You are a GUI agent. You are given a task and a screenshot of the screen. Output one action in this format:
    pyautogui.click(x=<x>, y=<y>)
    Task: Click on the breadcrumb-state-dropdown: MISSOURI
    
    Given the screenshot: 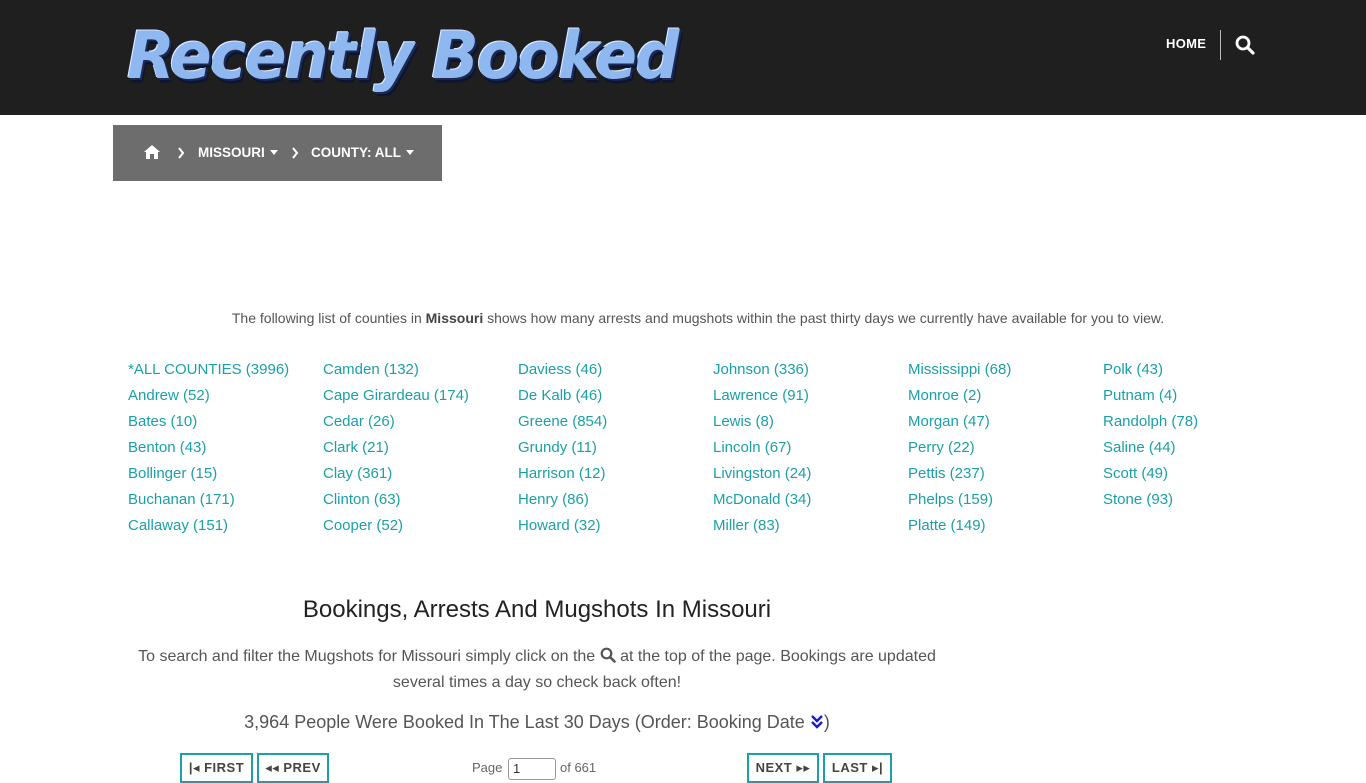 What is the action you would take?
    pyautogui.click(x=238, y=152)
    